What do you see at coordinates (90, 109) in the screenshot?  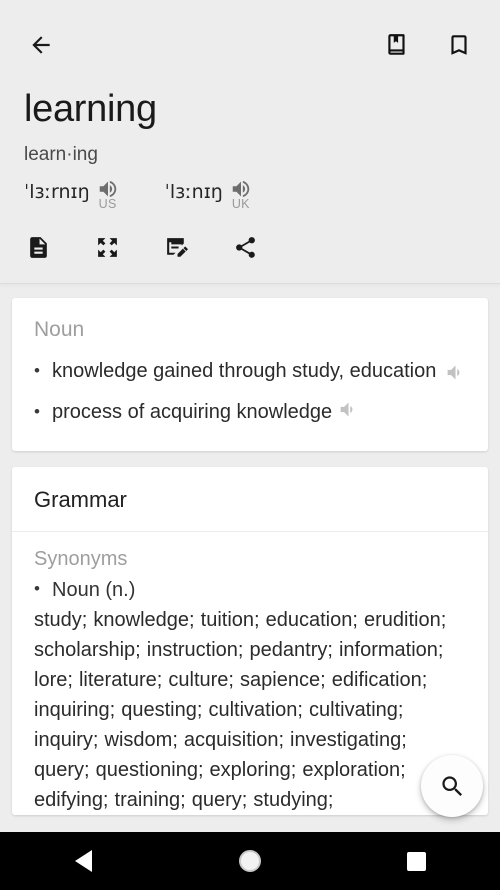 I see `page-title: learning` at bounding box center [90, 109].